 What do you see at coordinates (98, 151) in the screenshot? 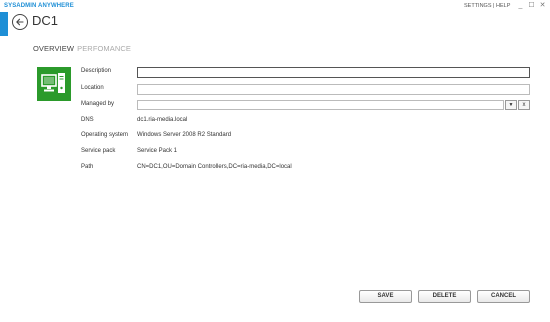
I see `service-pack-label: Service pack` at bounding box center [98, 151].